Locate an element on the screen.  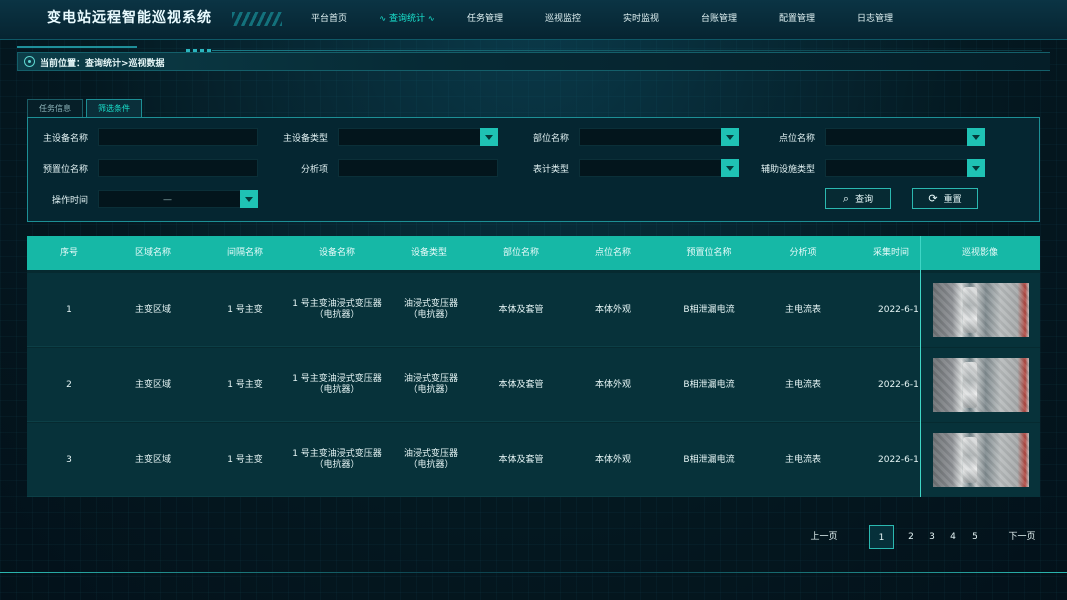
nav-item-realtime-monitor: 实时监视 is located at coordinates (641, 19).